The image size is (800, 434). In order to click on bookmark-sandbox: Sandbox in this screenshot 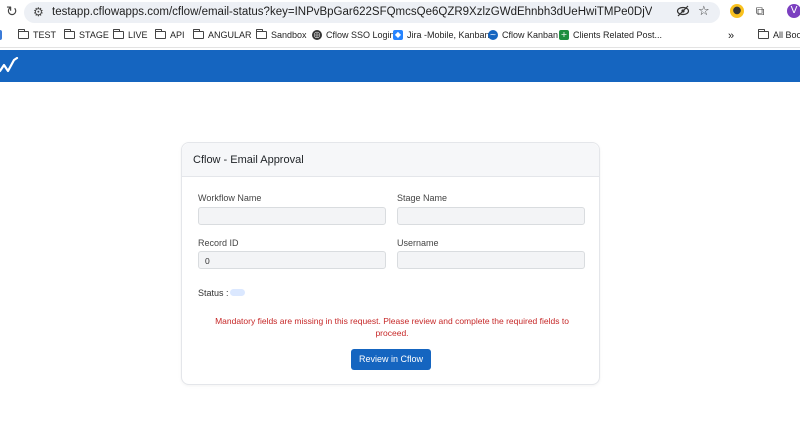, I will do `click(281, 34)`.